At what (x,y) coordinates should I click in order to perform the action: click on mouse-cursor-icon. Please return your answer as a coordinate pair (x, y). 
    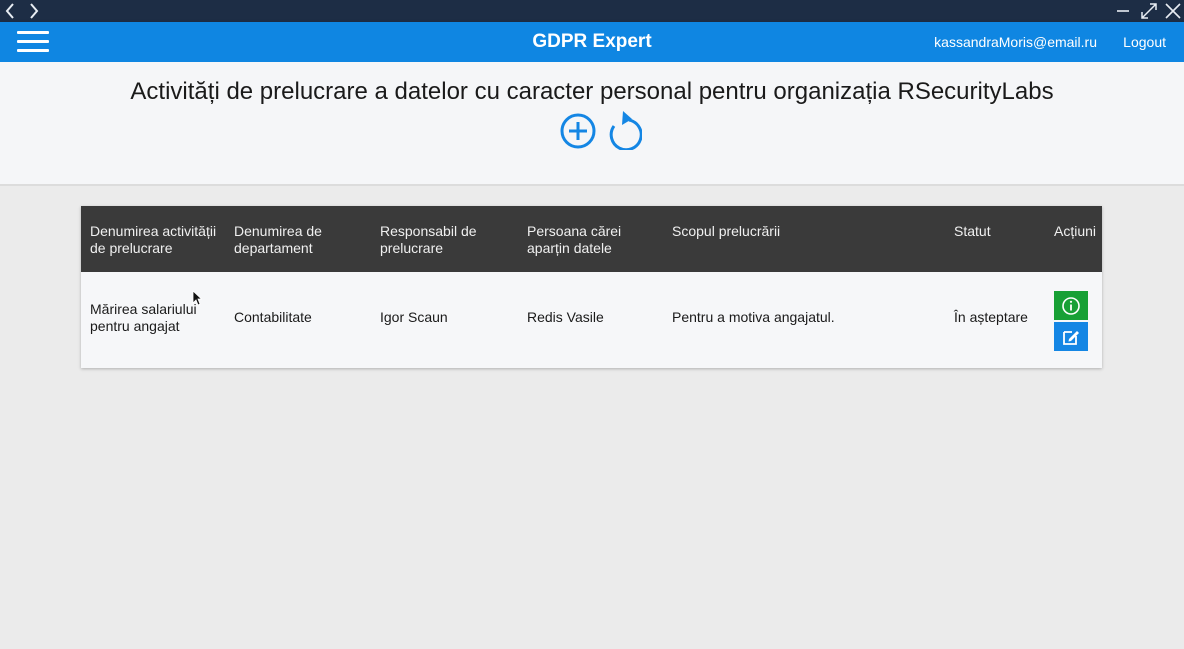
    Looking at the image, I should click on (197, 300).